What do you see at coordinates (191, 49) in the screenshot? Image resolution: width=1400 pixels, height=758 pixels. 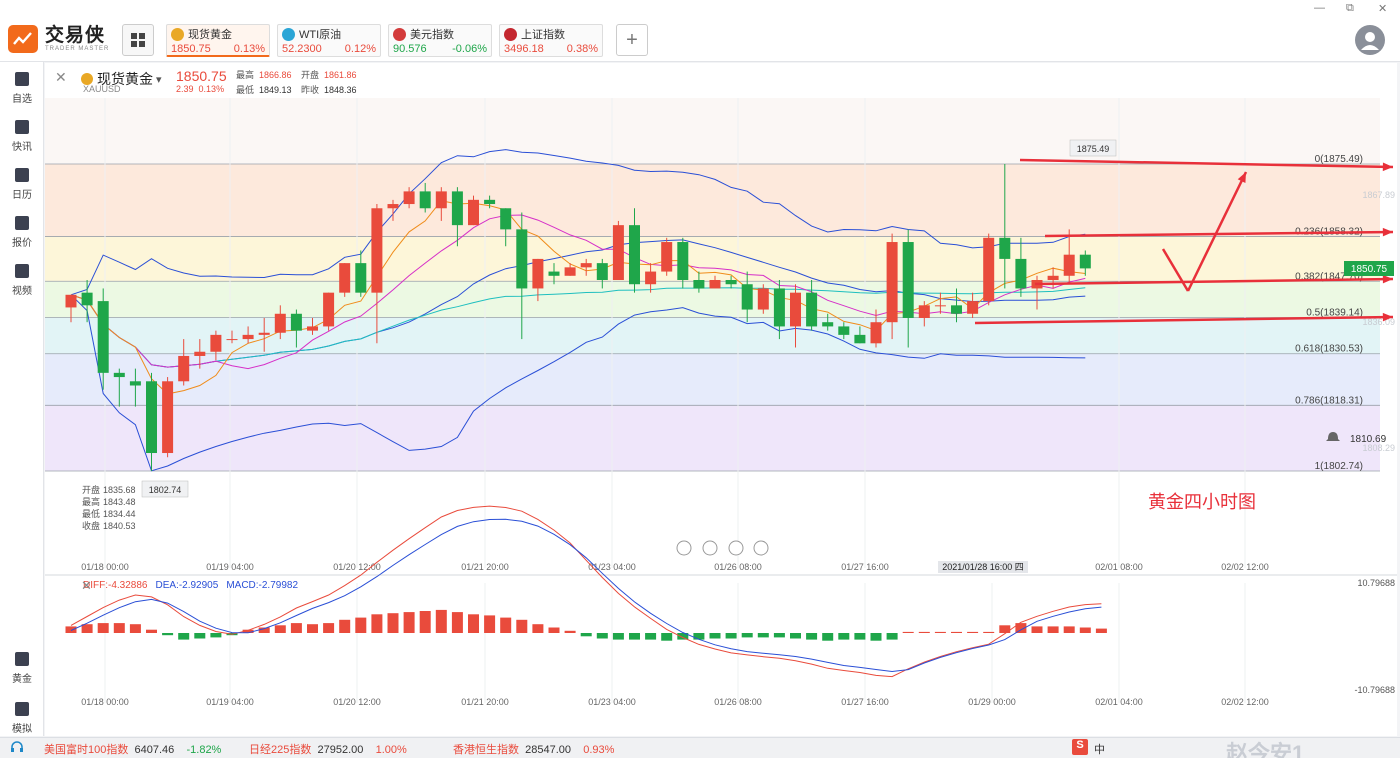 I see `ticker-price: 1850.75` at bounding box center [191, 49].